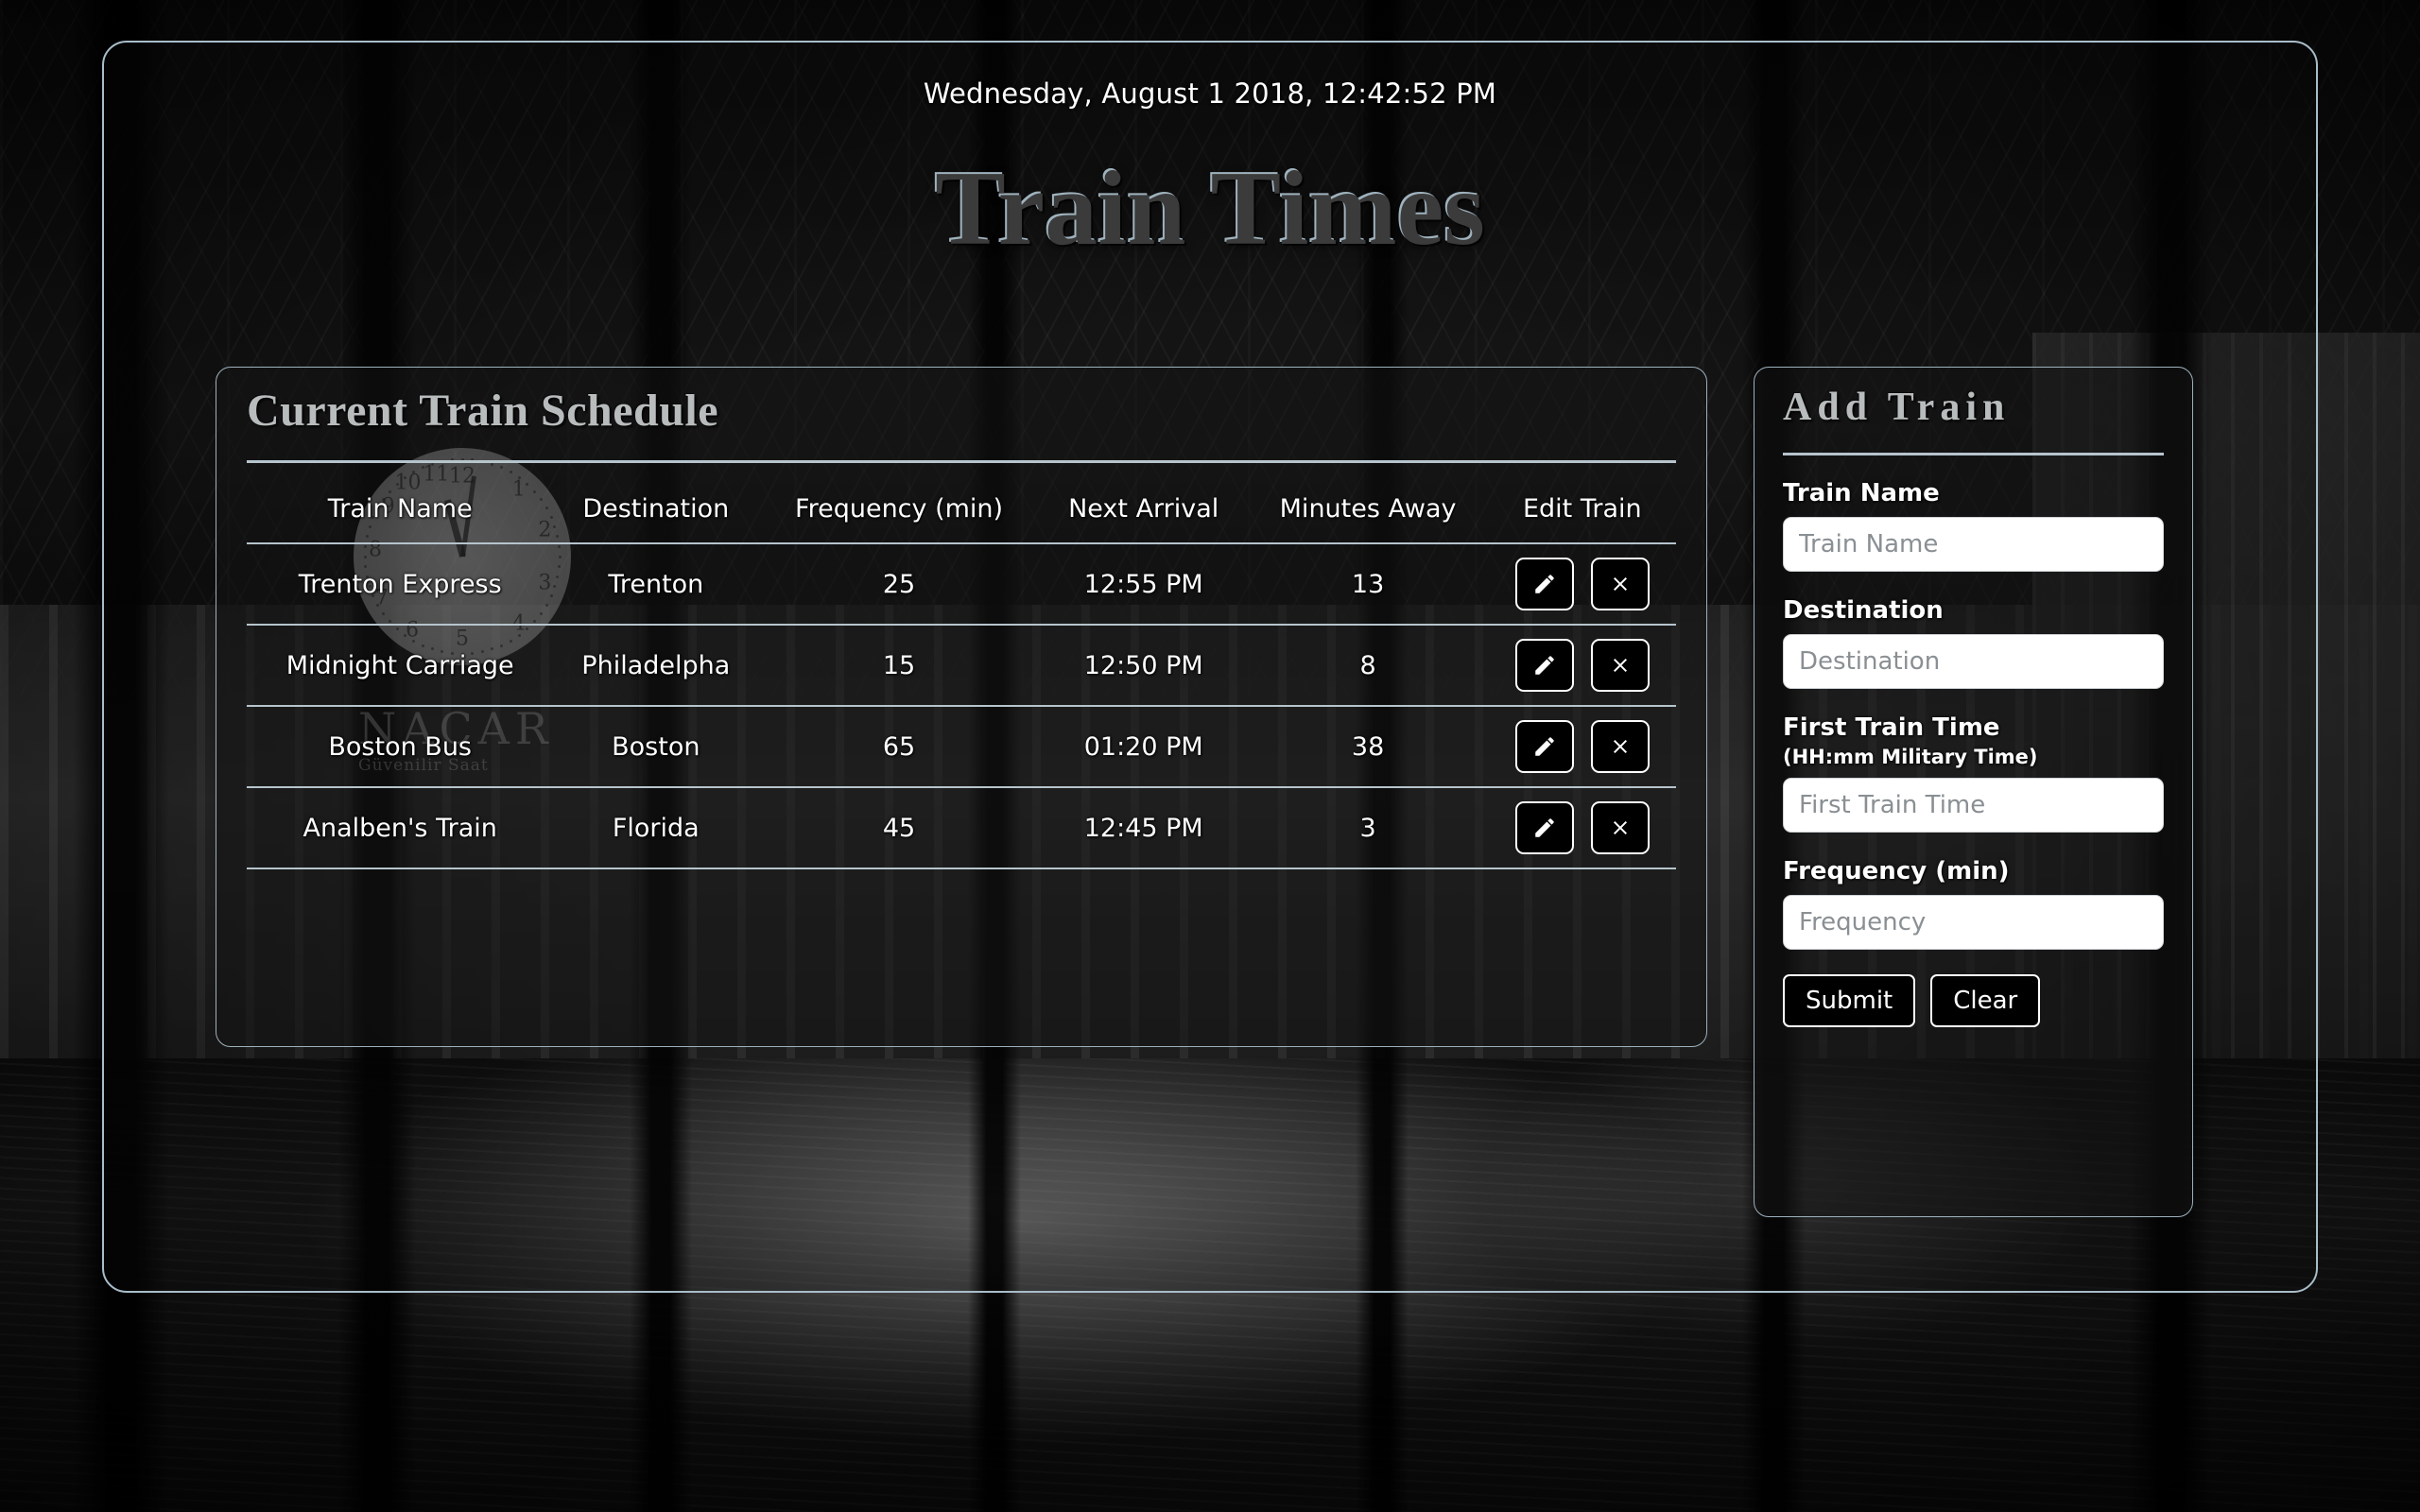 The height and width of the screenshot is (1512, 2420). What do you see at coordinates (656, 747) in the screenshot?
I see `cell-destination: Boston` at bounding box center [656, 747].